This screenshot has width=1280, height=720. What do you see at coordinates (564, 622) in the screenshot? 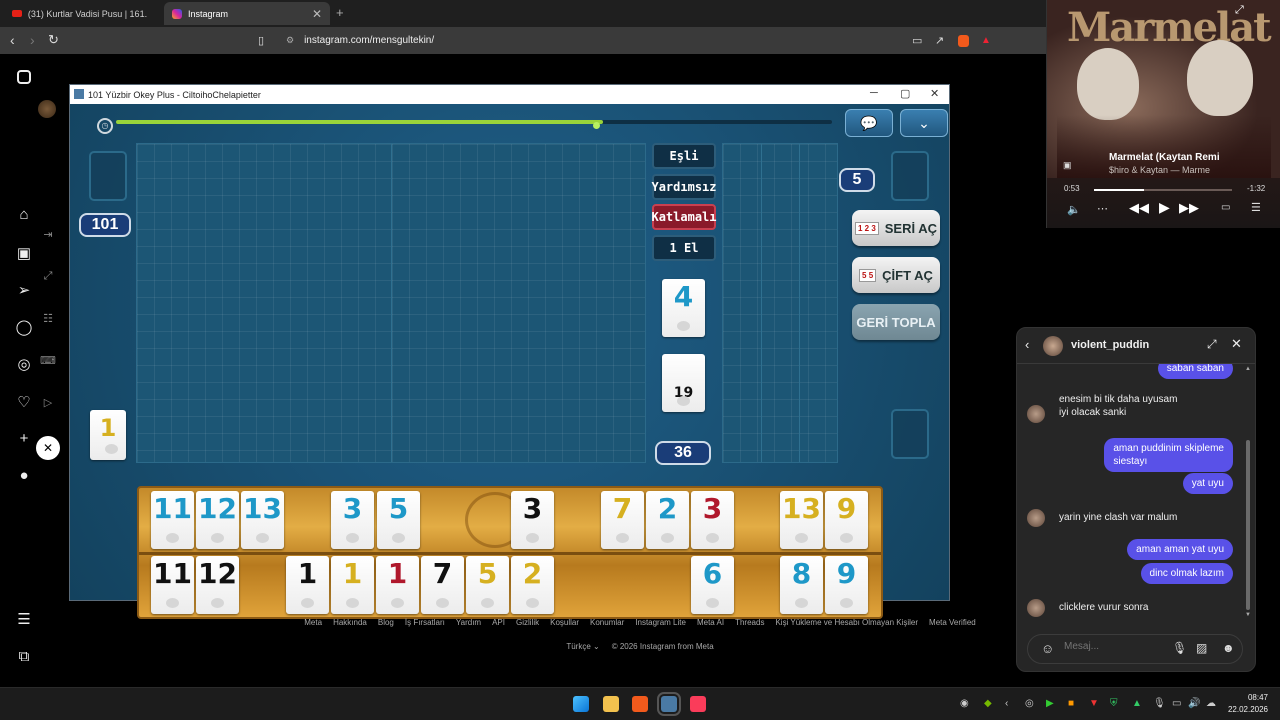
I see `footer-link: Koşullar` at bounding box center [564, 622].